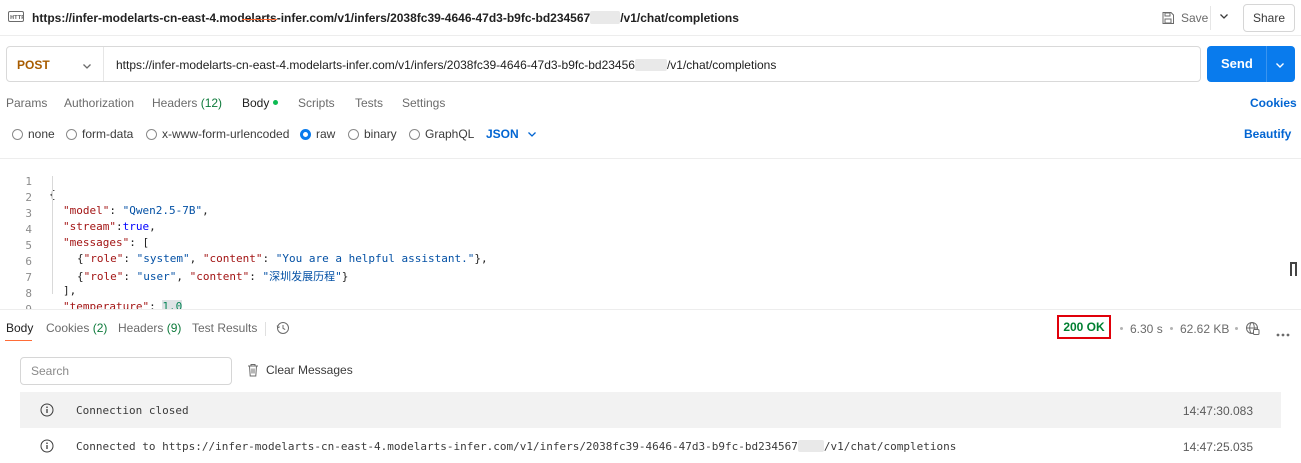  I want to click on radio-graphql: GraphQL, so click(441, 134).